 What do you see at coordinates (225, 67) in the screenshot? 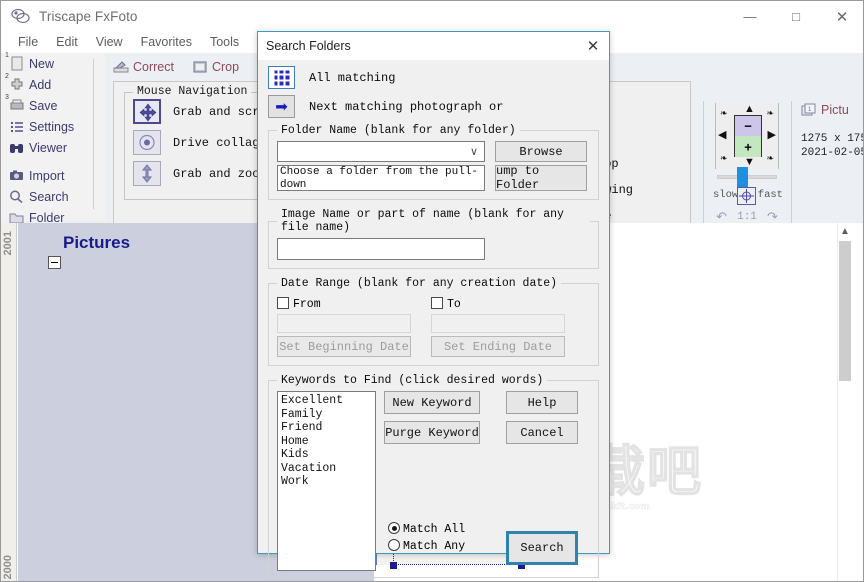
I see `toolbar-crop-label: Crop` at bounding box center [225, 67].